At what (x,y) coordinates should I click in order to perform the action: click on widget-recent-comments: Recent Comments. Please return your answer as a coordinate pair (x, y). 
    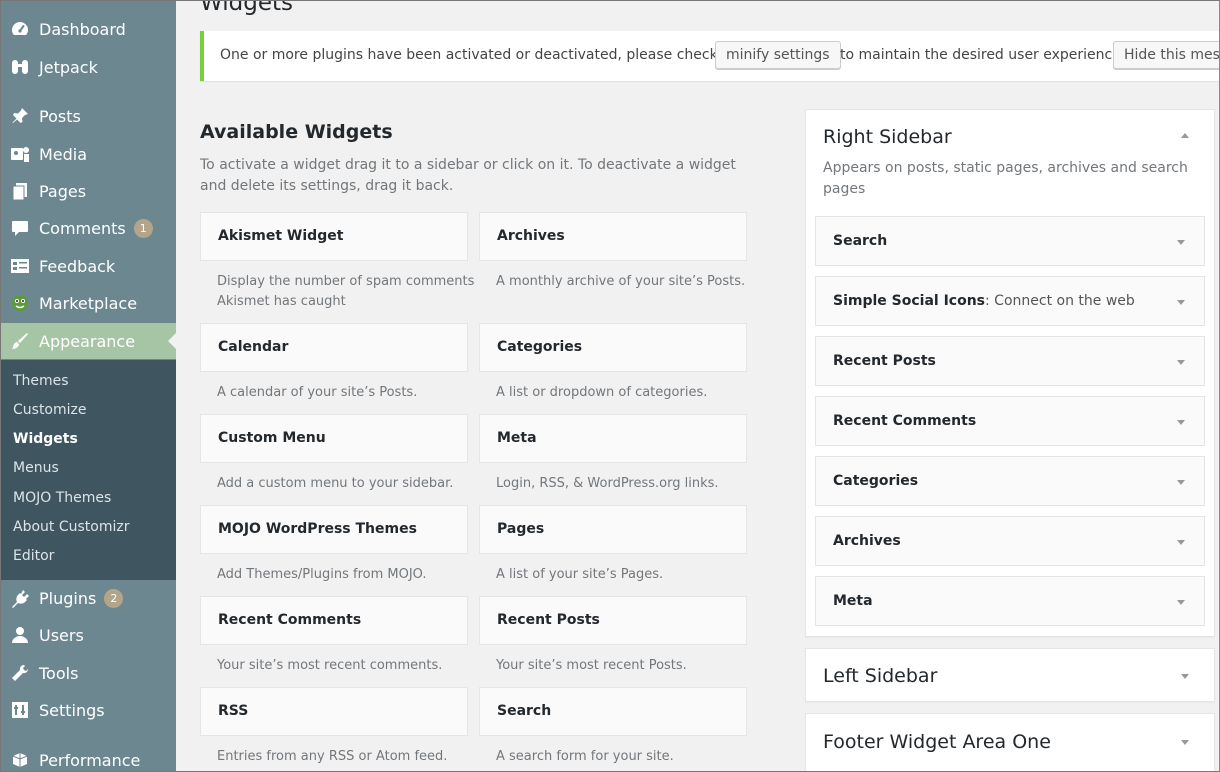
    Looking at the image, I should click on (334, 620).